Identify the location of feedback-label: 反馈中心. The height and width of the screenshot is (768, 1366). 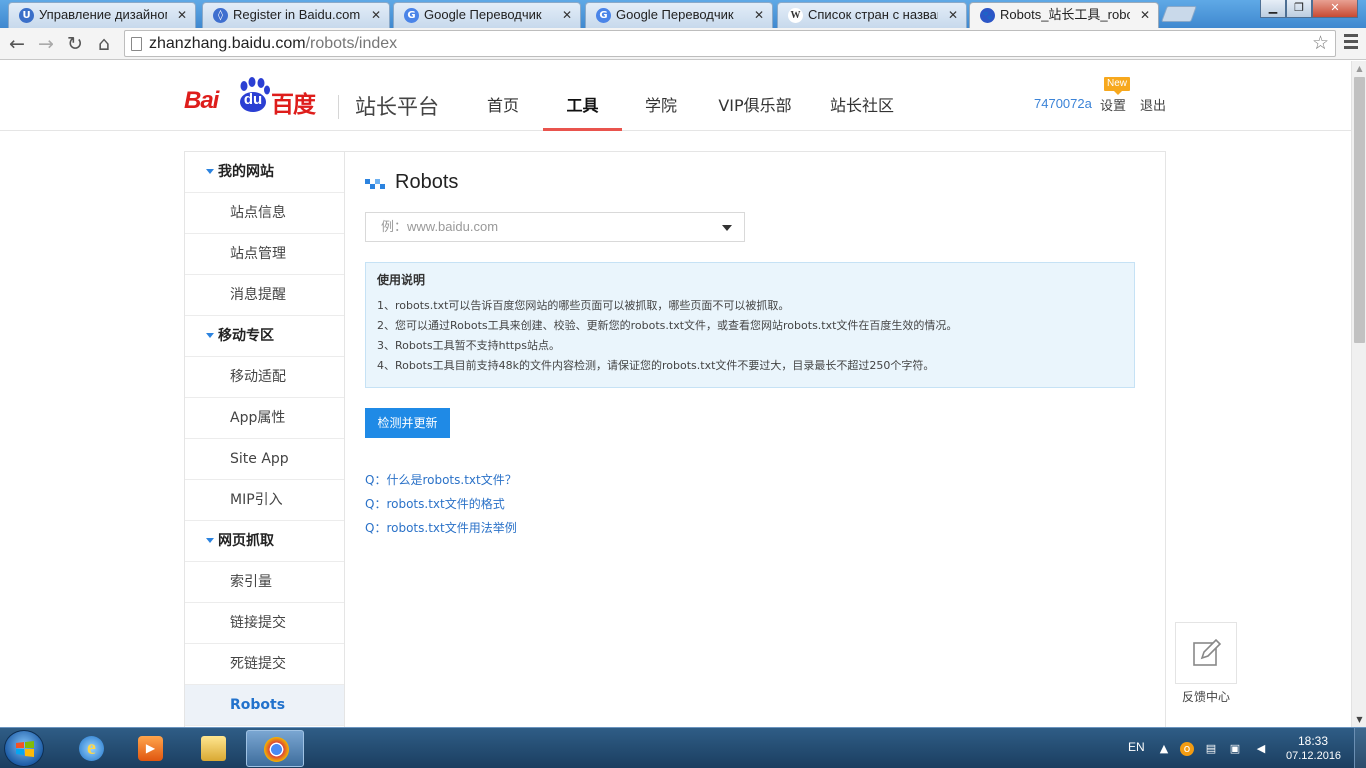
(1206, 696).